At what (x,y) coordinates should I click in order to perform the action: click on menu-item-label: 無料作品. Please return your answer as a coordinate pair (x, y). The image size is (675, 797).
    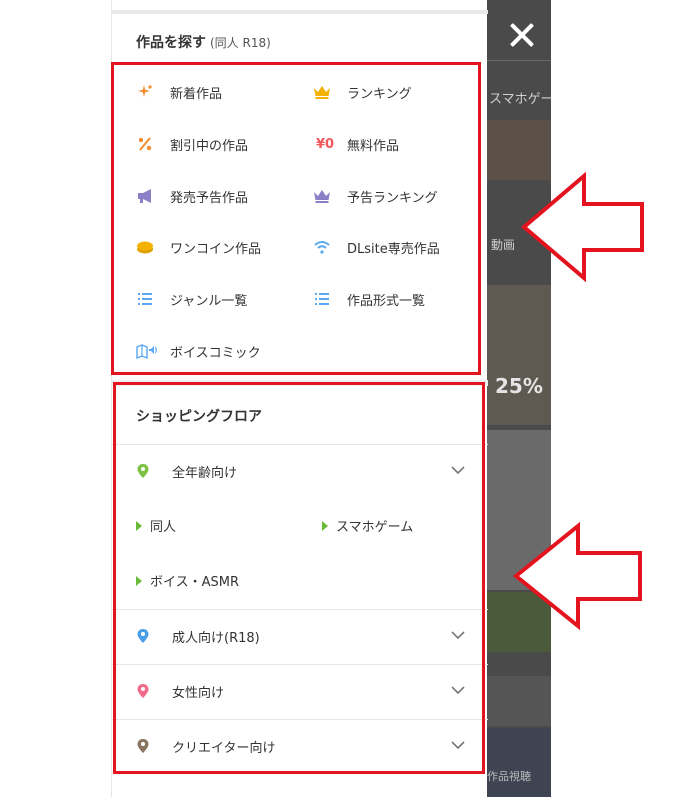
    Looking at the image, I should click on (373, 146).